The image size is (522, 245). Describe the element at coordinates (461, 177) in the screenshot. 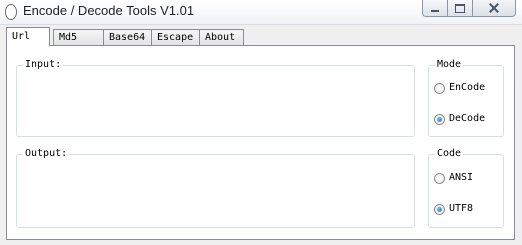

I see `ansi-label: ANSI` at that location.